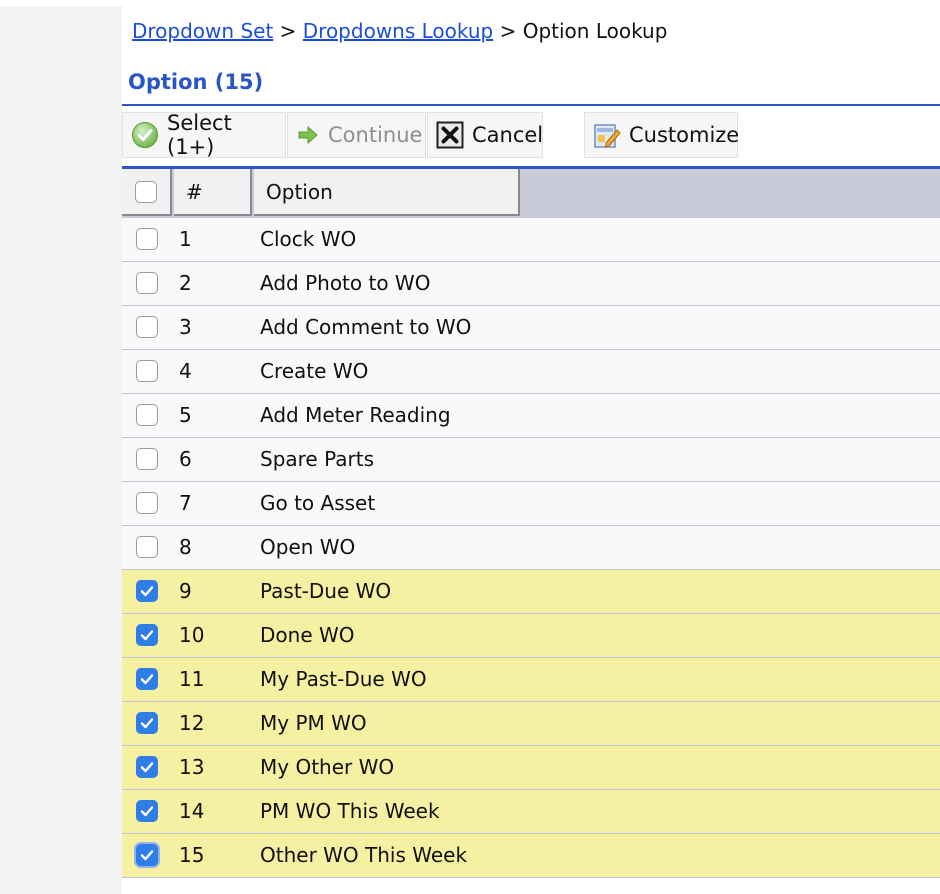  Describe the element at coordinates (450, 135) in the screenshot. I see `x-box-icon` at that location.